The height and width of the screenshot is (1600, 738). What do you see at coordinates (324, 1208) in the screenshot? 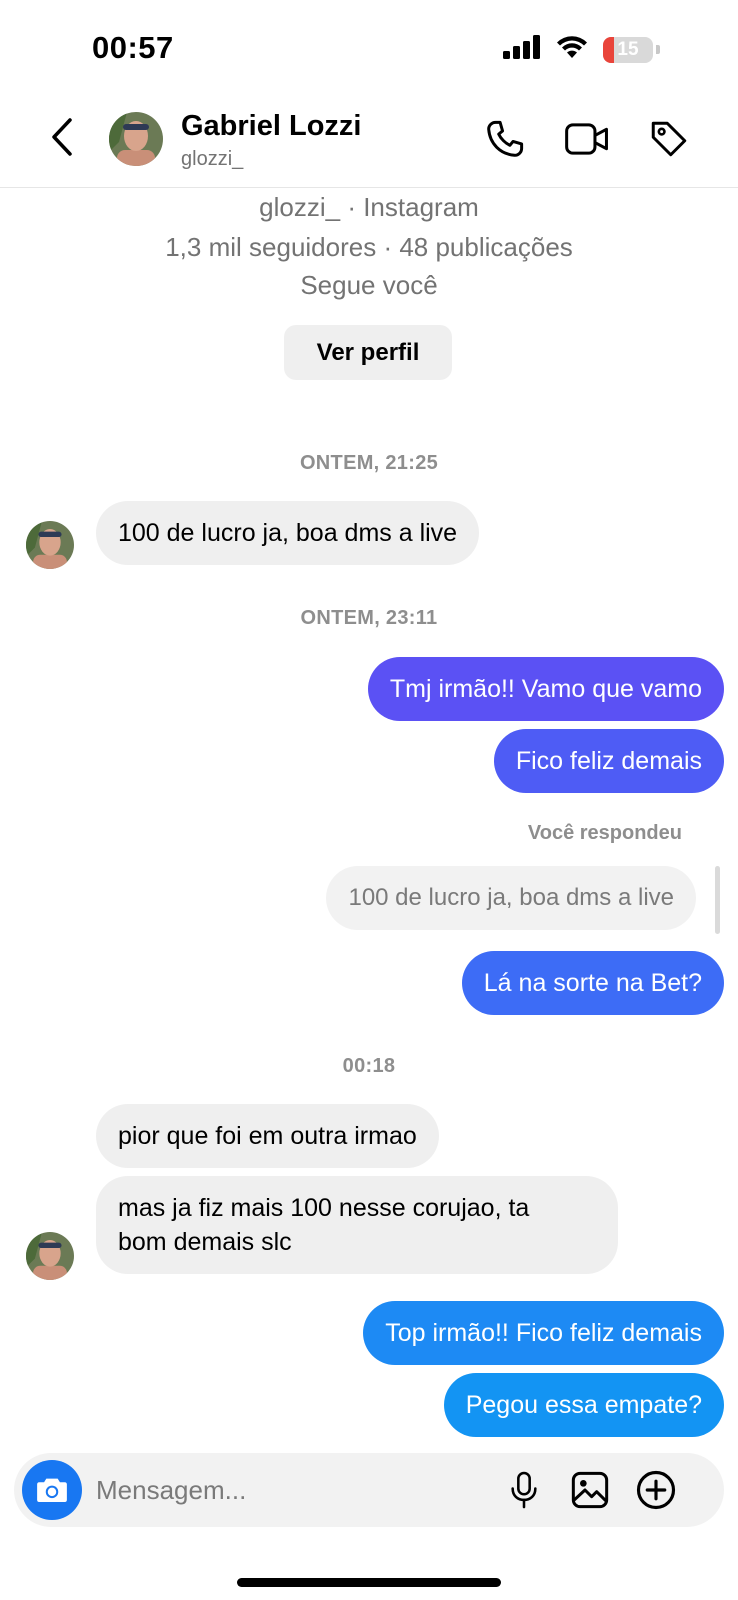
I see `message-line: mas ja fiz mais 100 nesse corujao, ta` at bounding box center [324, 1208].